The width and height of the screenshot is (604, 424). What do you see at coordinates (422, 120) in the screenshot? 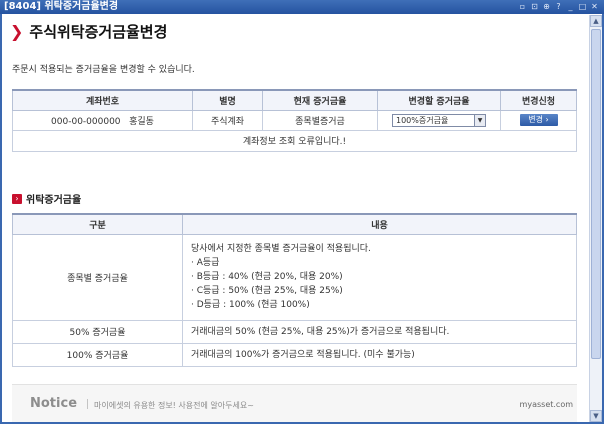
I see `new-rate-value: 100%증거금율` at bounding box center [422, 120].